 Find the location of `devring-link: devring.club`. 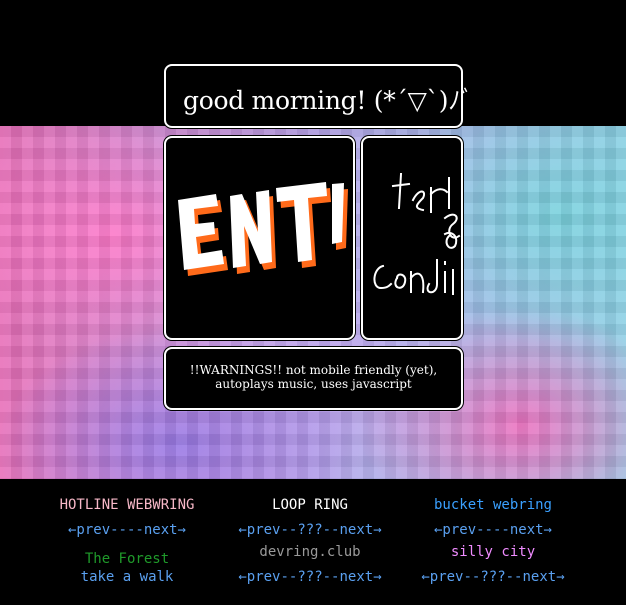

devring-link: devring.club is located at coordinates (310, 552).